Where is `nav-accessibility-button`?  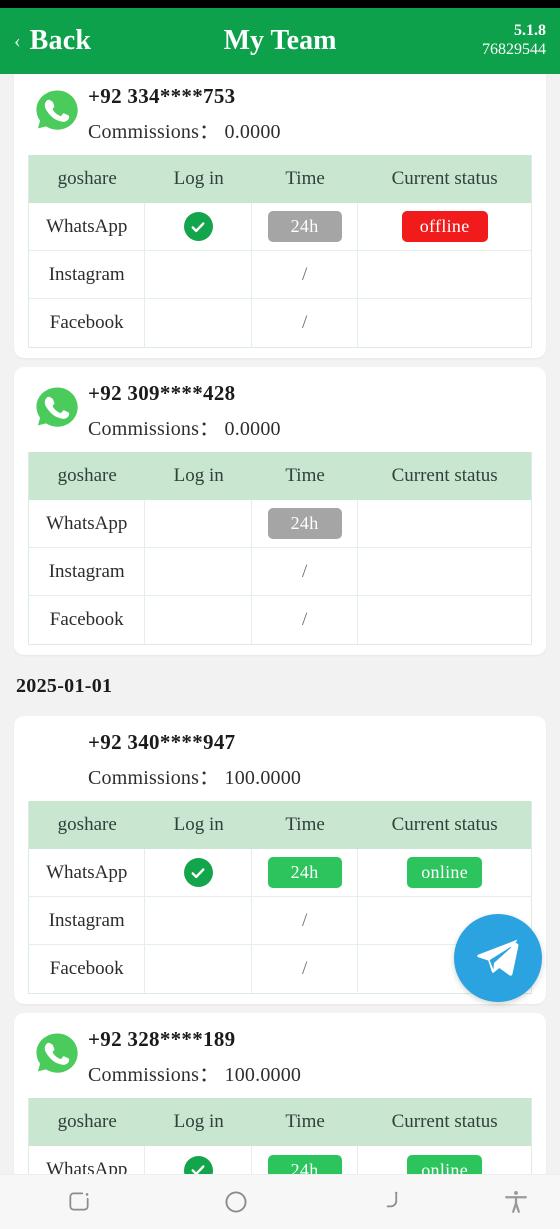
nav-accessibility-button is located at coordinates (516, 1202).